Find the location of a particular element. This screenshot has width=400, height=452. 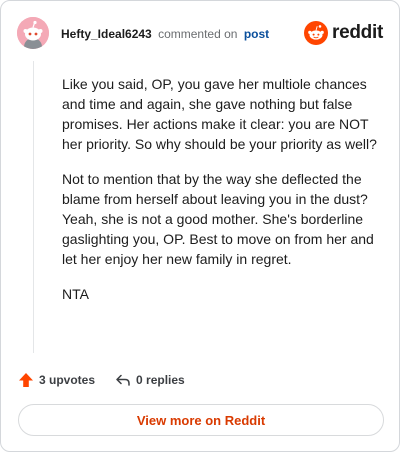

replies-count: 0 replies is located at coordinates (160, 380).